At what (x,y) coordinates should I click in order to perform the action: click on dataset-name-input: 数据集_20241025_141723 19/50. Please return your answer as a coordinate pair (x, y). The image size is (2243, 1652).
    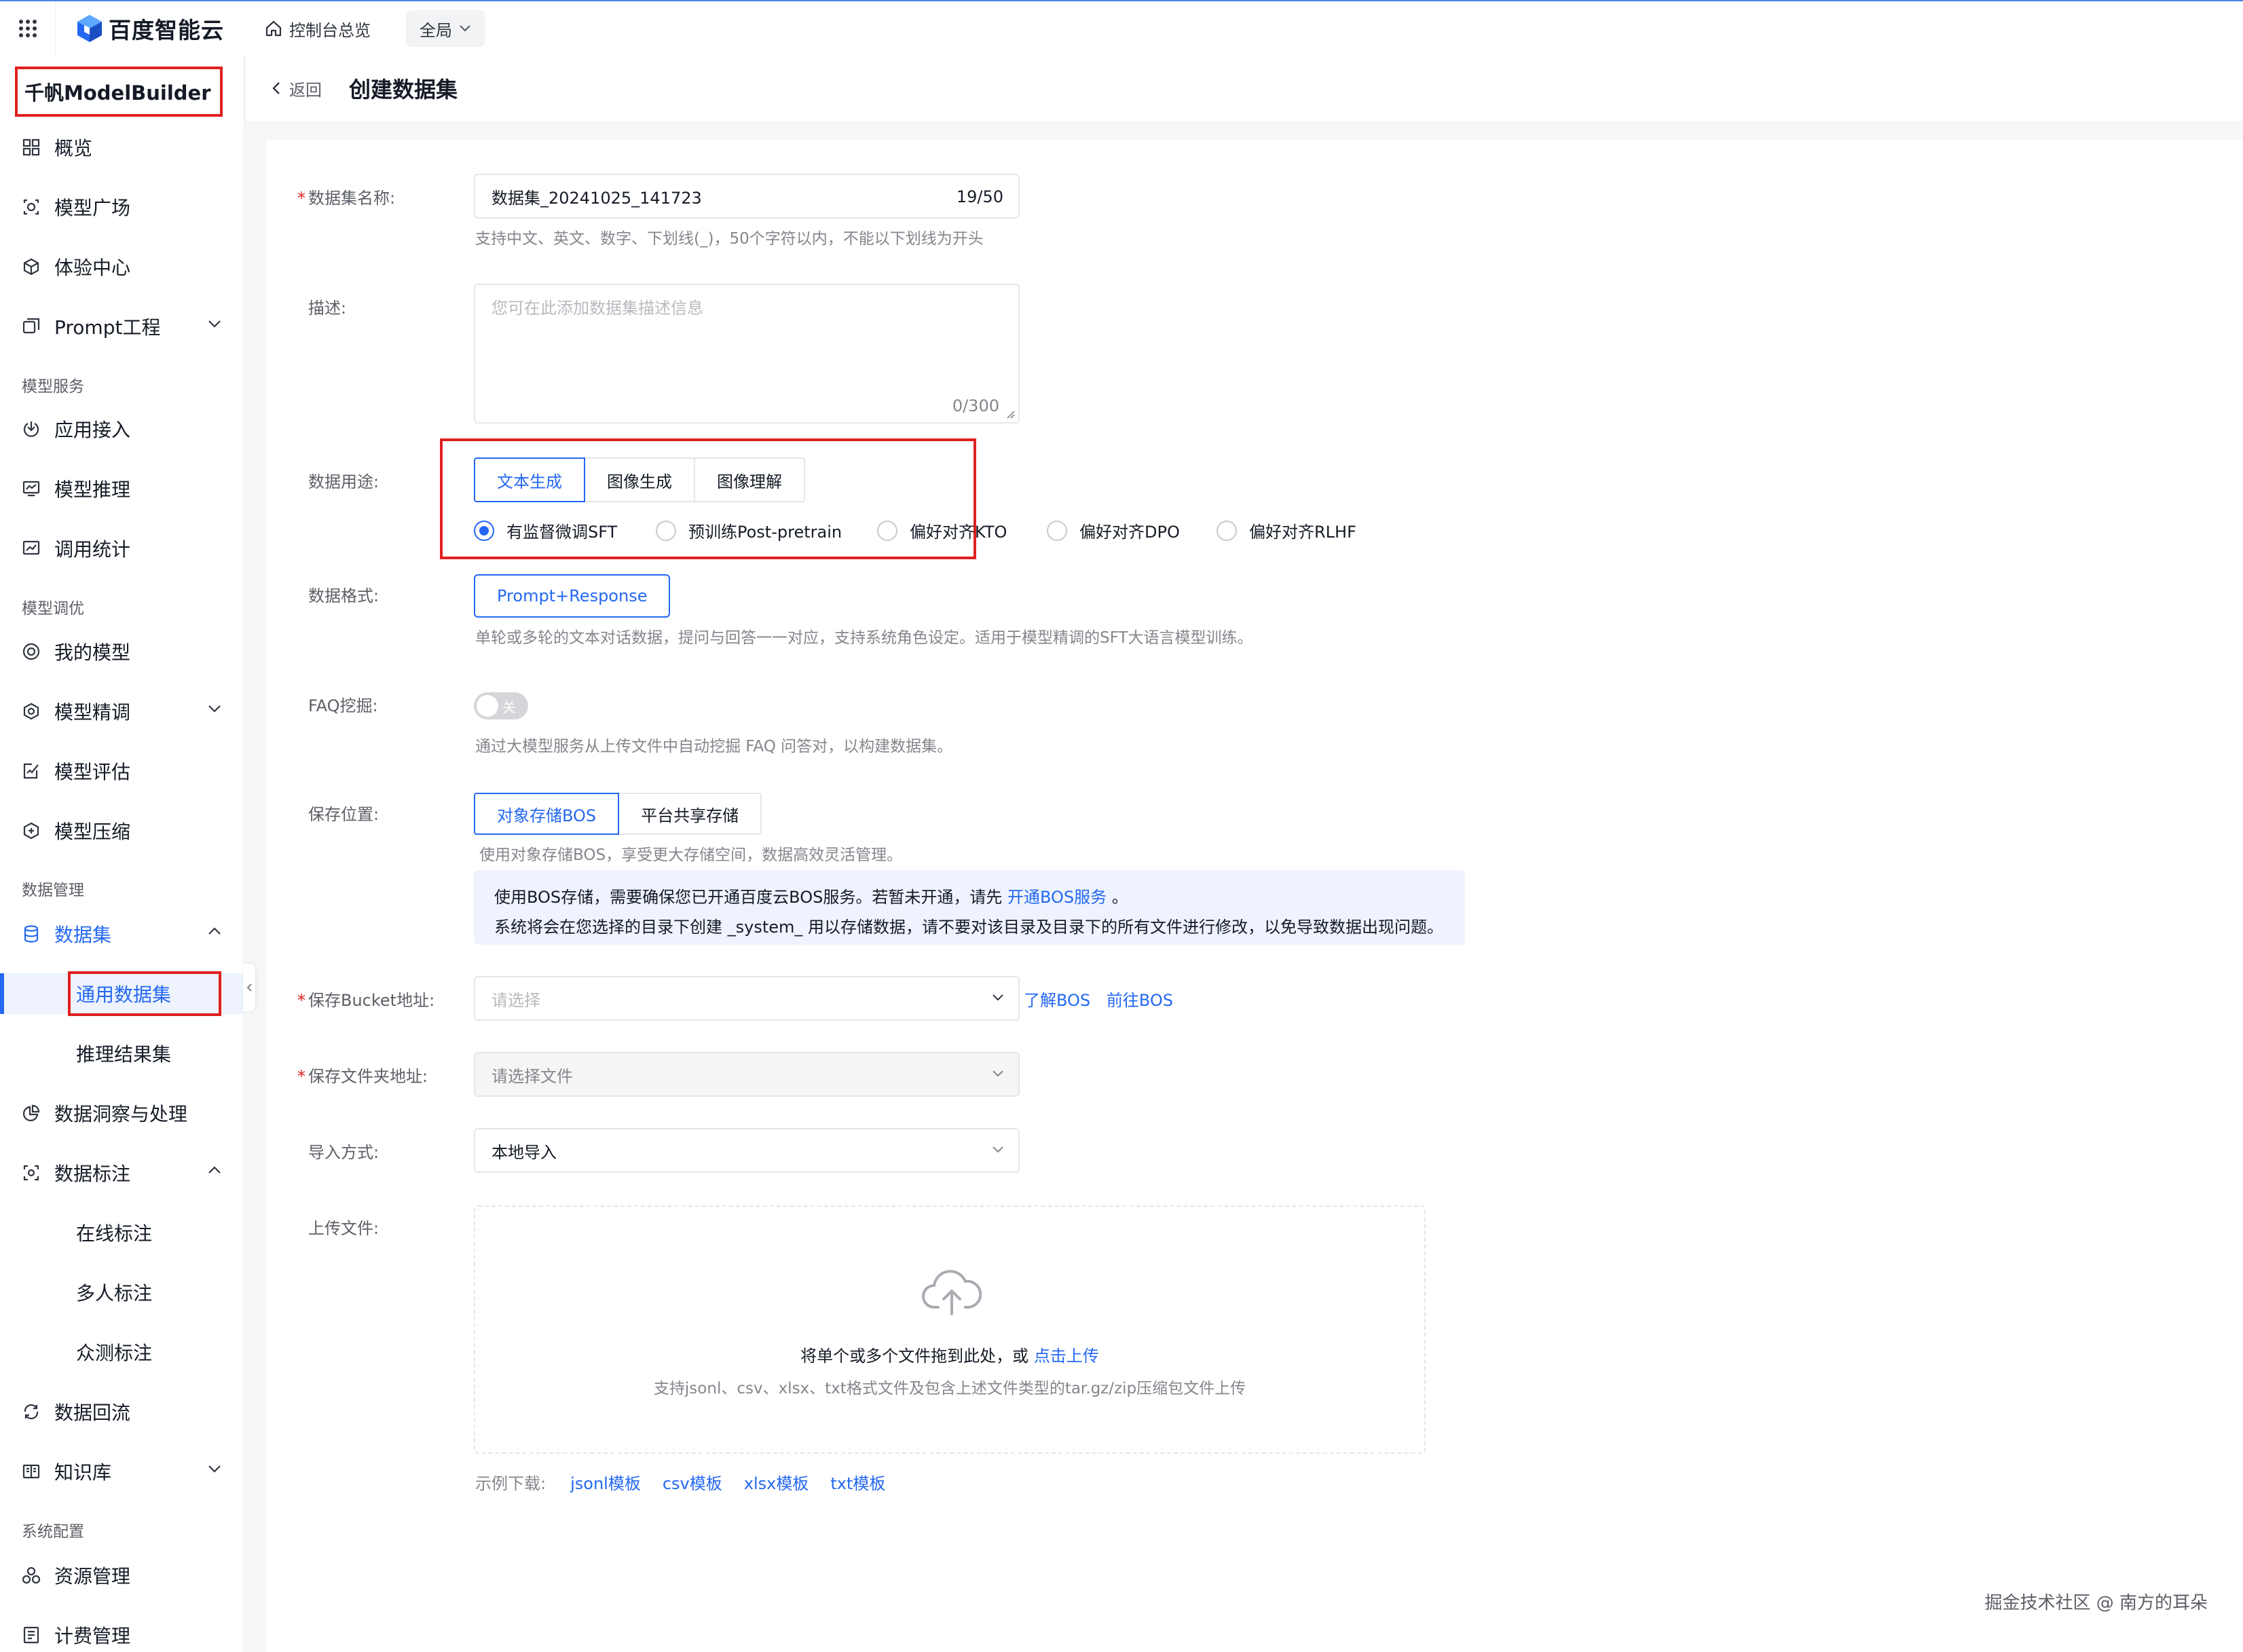
    Looking at the image, I should click on (747, 196).